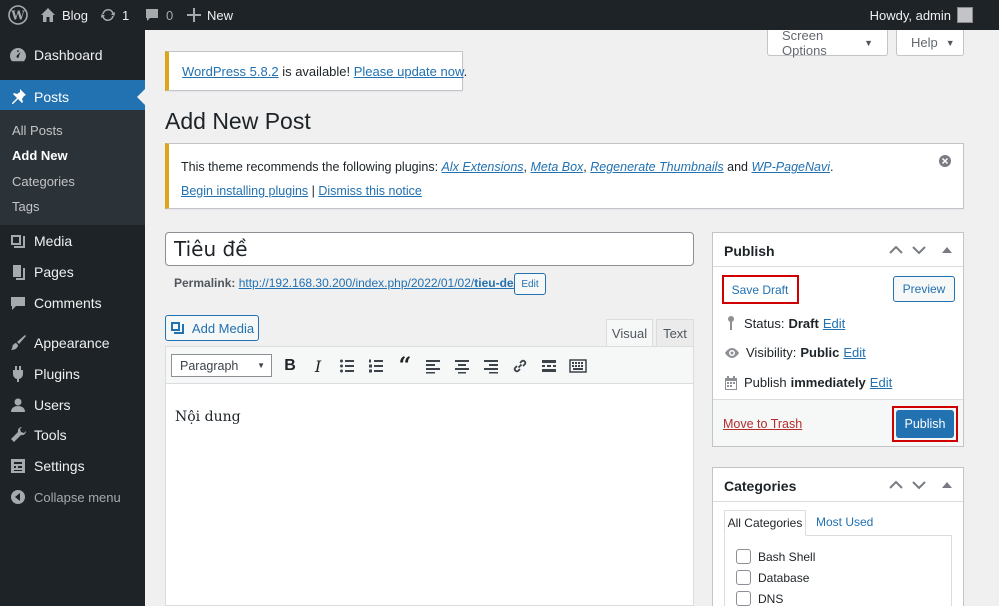  What do you see at coordinates (72, 97) in the screenshot?
I see `menu-item-posts: Posts` at bounding box center [72, 97].